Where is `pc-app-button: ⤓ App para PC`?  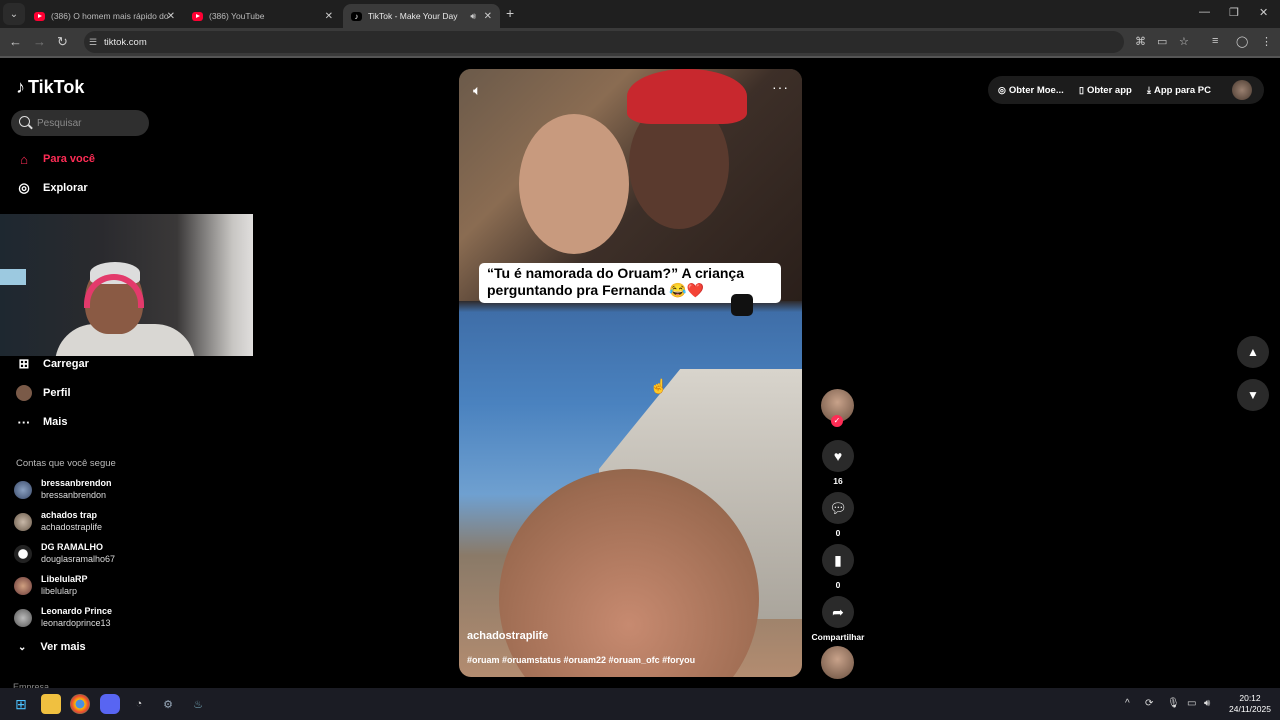
pc-app-button: ⤓ App para PC is located at coordinates (1179, 90).